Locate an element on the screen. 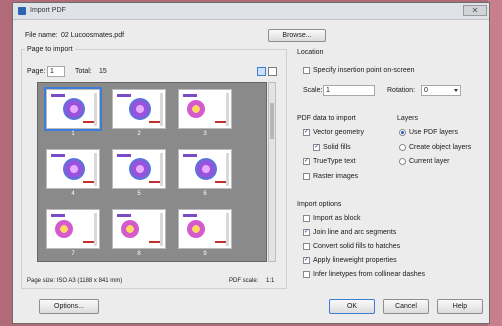  truetype-text-checkbox: ✓ is located at coordinates (306, 161).